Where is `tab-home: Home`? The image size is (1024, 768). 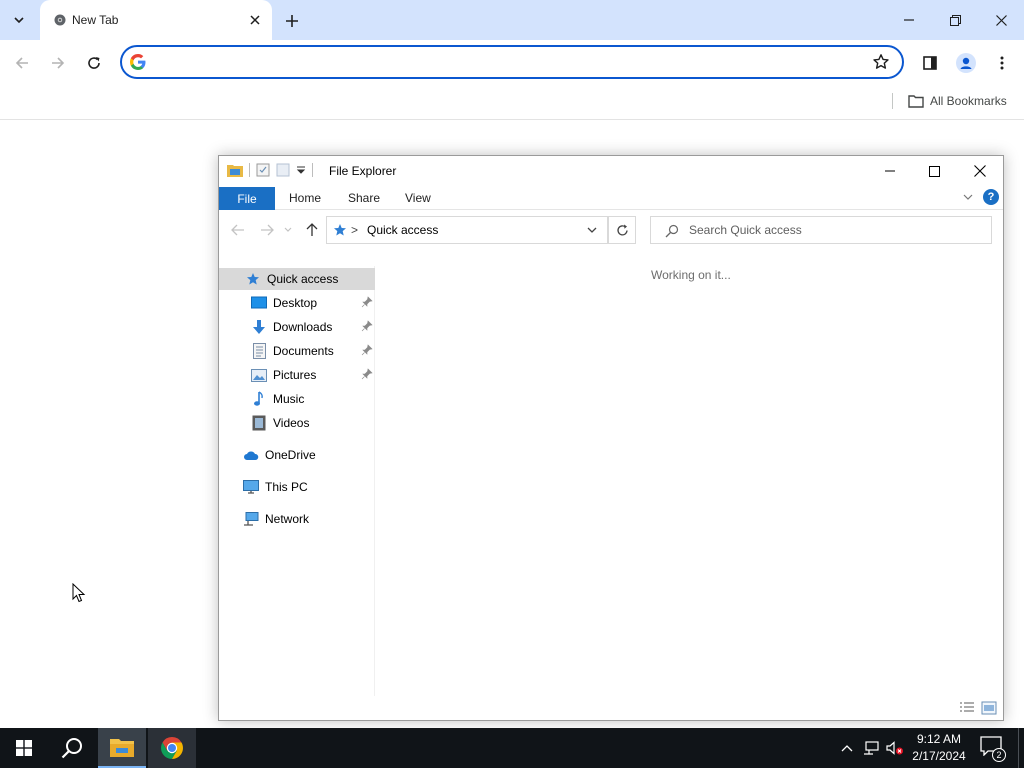 tab-home: Home is located at coordinates (305, 198).